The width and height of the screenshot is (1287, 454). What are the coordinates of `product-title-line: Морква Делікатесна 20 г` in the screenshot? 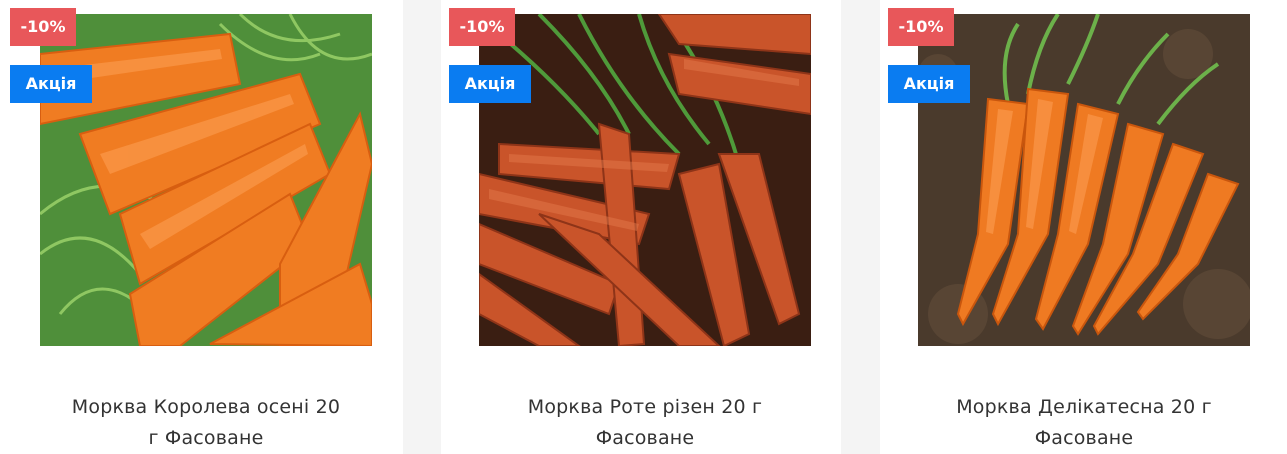 It's located at (1084, 407).